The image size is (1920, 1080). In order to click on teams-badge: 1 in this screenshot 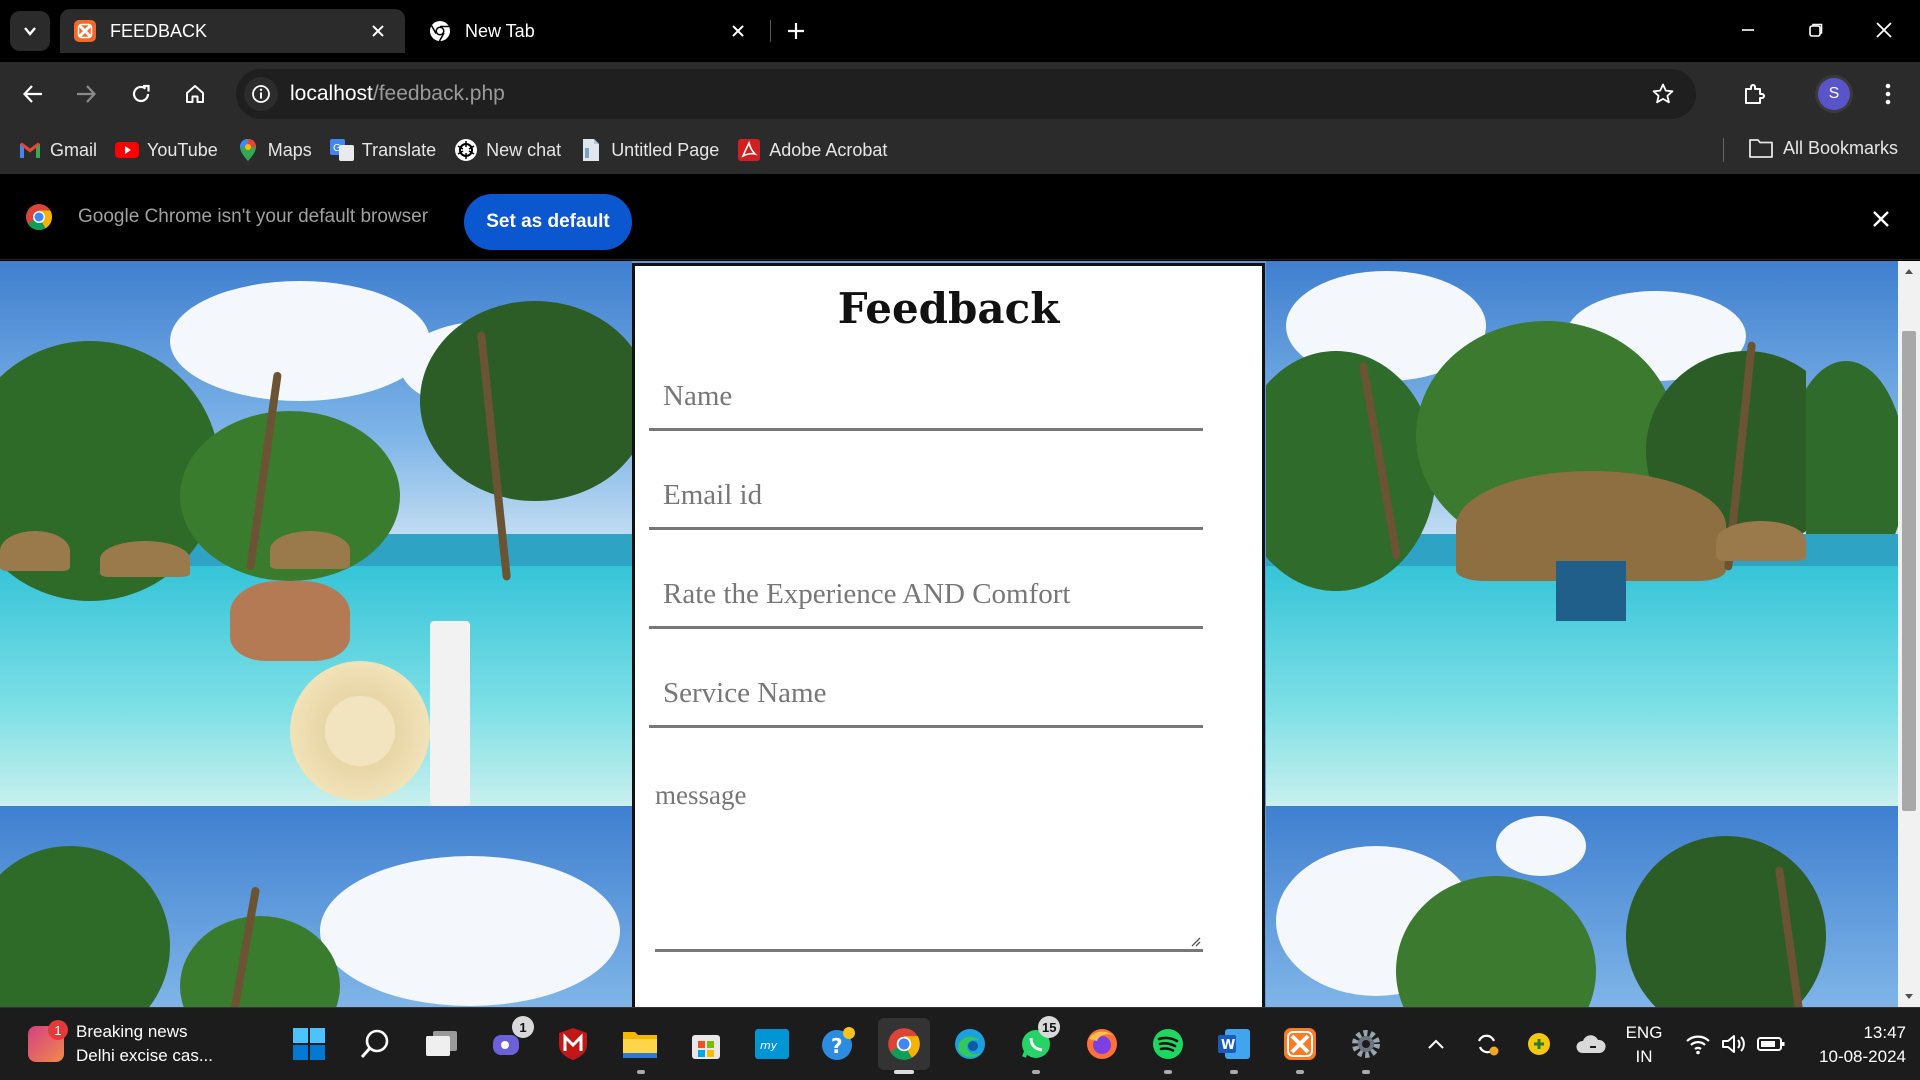, I will do `click(523, 1027)`.